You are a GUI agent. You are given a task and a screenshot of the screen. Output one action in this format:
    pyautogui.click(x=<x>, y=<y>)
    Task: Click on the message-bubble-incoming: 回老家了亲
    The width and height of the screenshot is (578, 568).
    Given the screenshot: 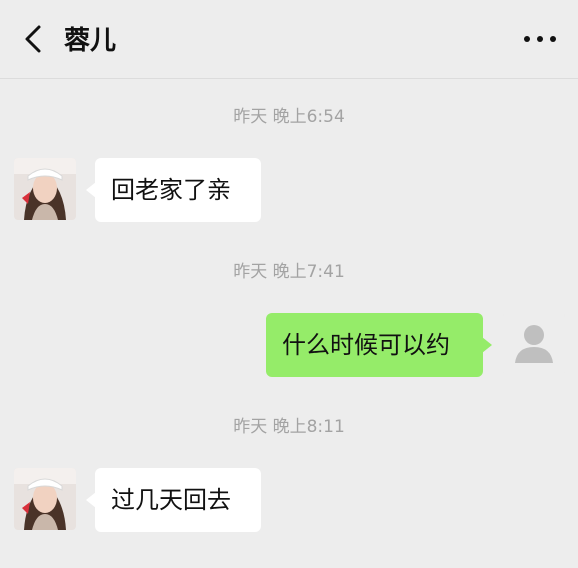 What is the action you would take?
    pyautogui.click(x=173, y=190)
    